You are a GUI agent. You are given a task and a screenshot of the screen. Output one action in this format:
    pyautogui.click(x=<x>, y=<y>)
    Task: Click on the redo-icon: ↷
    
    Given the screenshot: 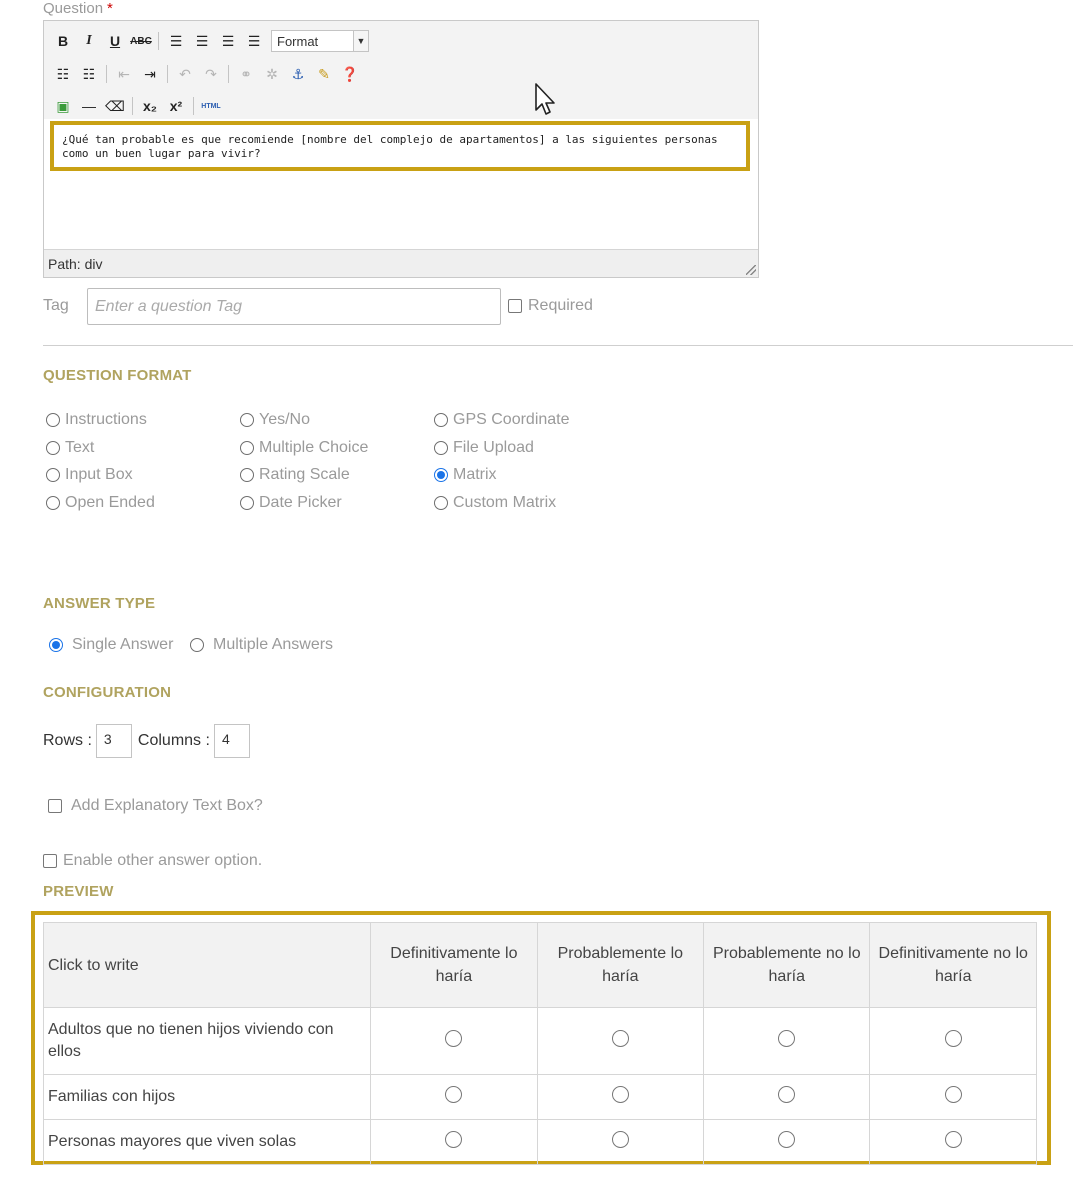 What is the action you would take?
    pyautogui.click(x=211, y=73)
    